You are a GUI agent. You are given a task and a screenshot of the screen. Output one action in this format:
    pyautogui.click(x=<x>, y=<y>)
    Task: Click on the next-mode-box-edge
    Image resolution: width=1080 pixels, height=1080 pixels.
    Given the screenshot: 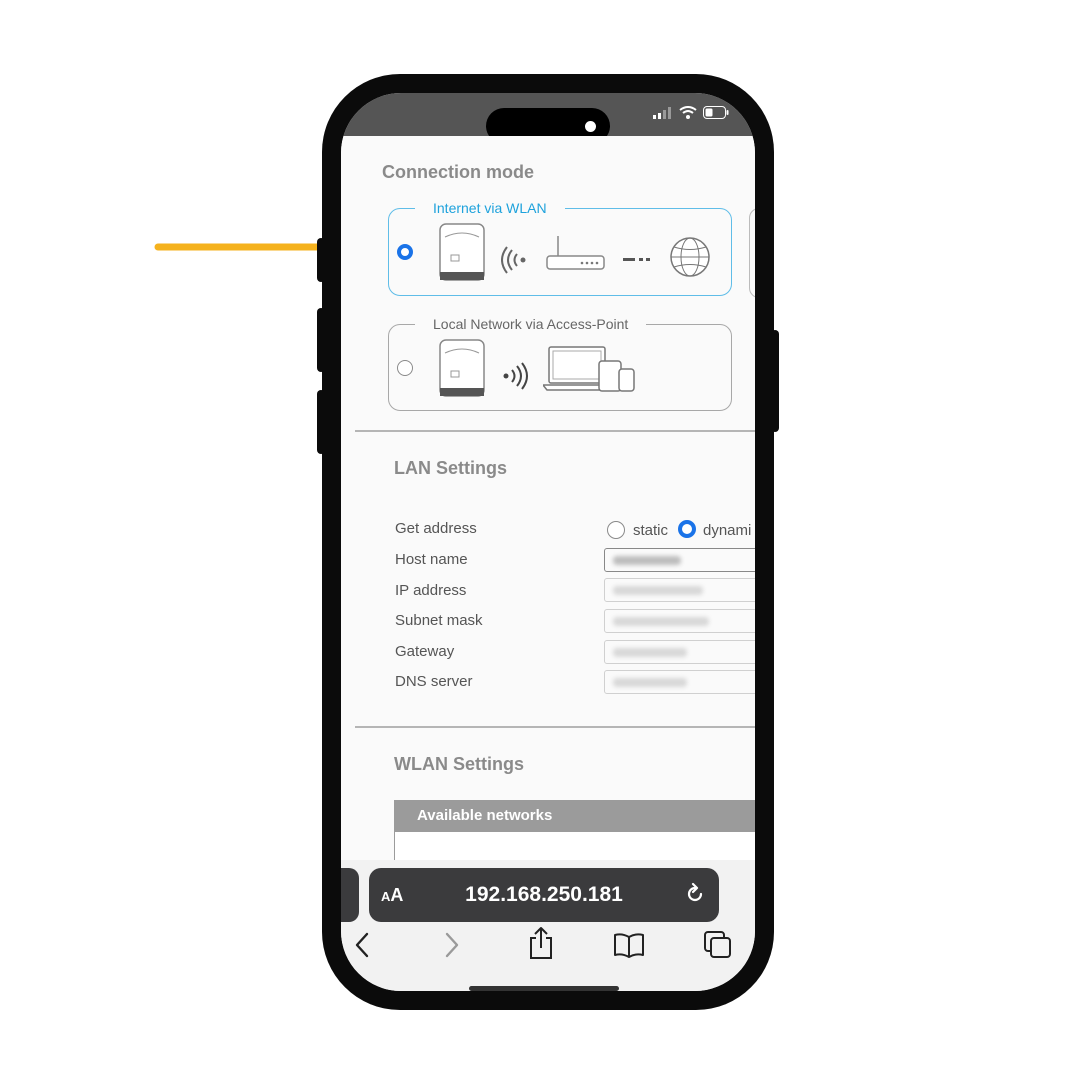 What is the action you would take?
    pyautogui.click(x=752, y=253)
    